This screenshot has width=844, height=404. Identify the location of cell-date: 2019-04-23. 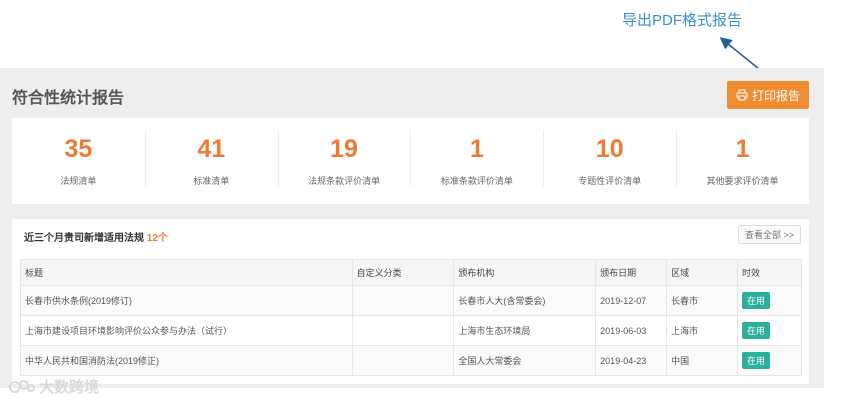
(631, 360).